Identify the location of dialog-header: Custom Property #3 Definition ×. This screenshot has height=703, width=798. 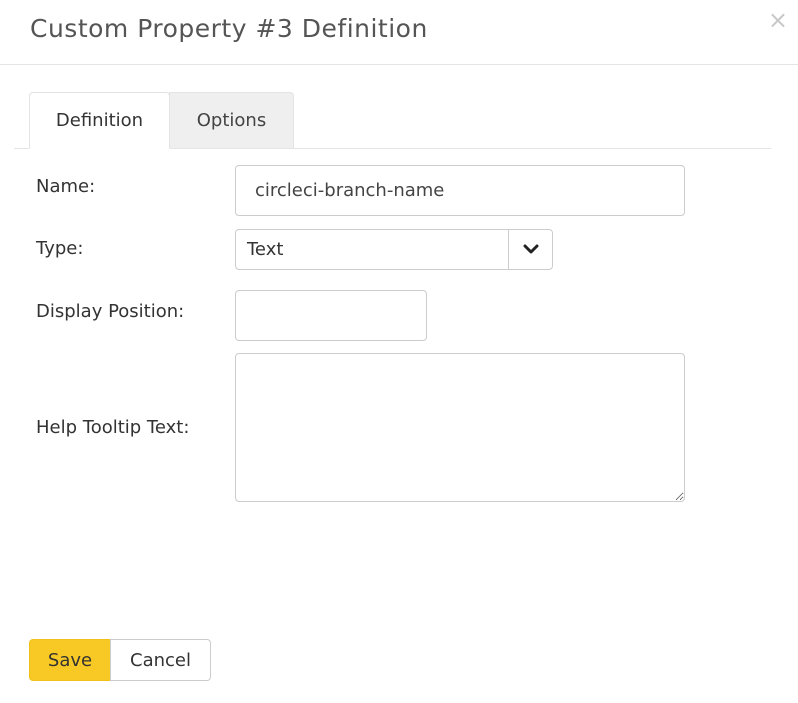
(399, 32).